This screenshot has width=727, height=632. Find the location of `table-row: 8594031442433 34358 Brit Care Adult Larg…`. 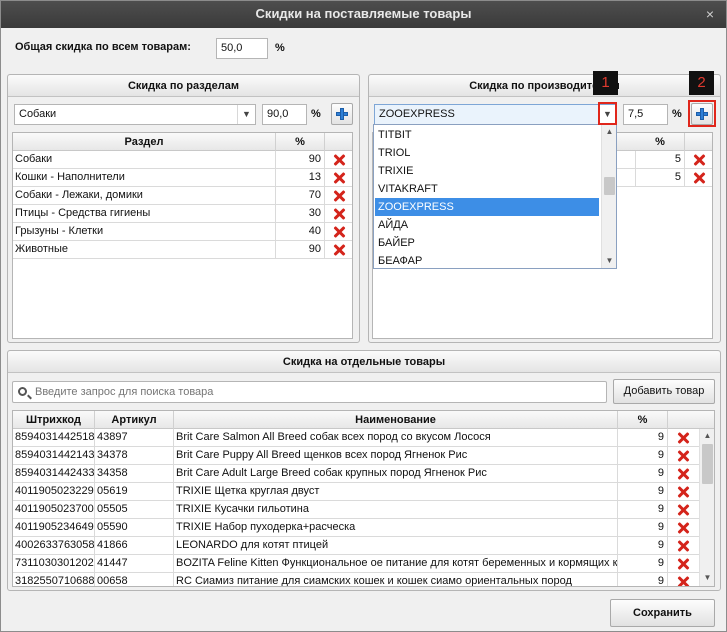

table-row: 8594031442433 34358 Brit Care Adult Larg… is located at coordinates (363, 474).